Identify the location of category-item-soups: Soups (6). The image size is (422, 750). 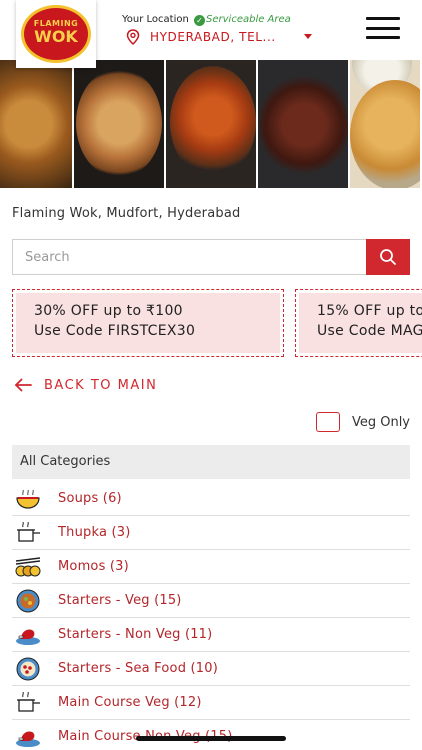
(211, 499).